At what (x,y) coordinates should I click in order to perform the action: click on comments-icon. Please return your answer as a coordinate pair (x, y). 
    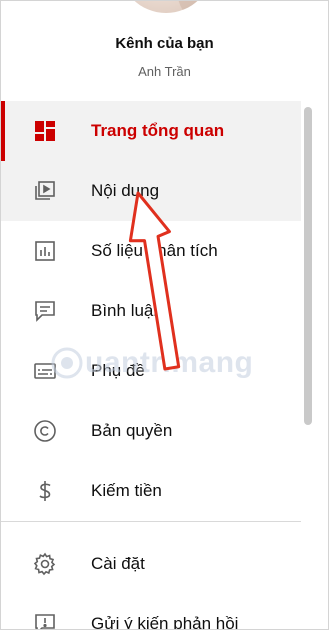
    Looking at the image, I should click on (45, 311).